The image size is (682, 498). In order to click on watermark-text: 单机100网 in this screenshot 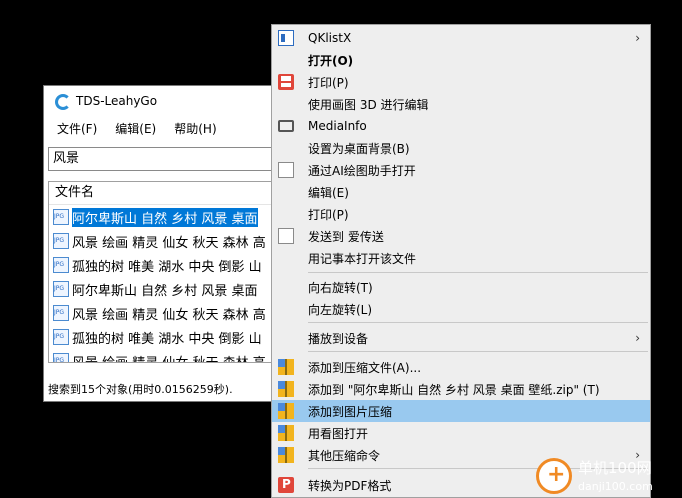, I will do `click(615, 468)`.